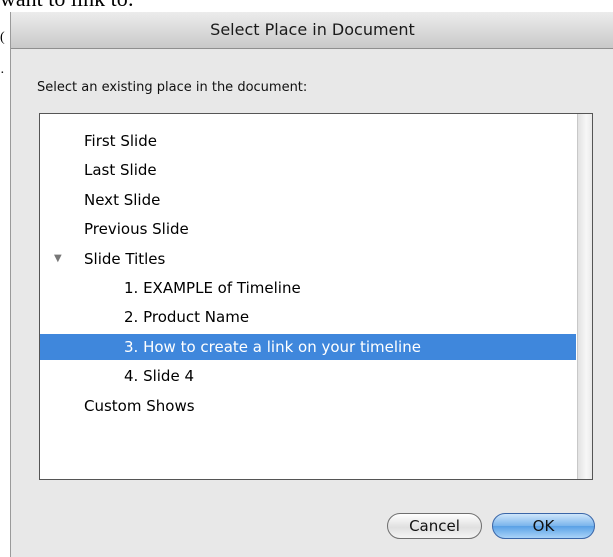 This screenshot has width=613, height=557. Describe the element at coordinates (67, 6) in the screenshot. I see `background-document-text: want to link to:` at that location.